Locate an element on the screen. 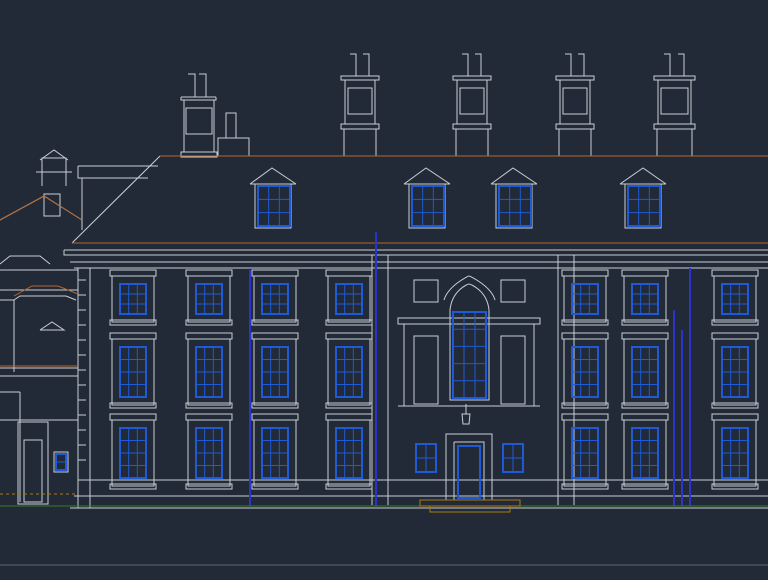 This screenshot has width=768, height=580. left-wing is located at coordinates (41, 327).